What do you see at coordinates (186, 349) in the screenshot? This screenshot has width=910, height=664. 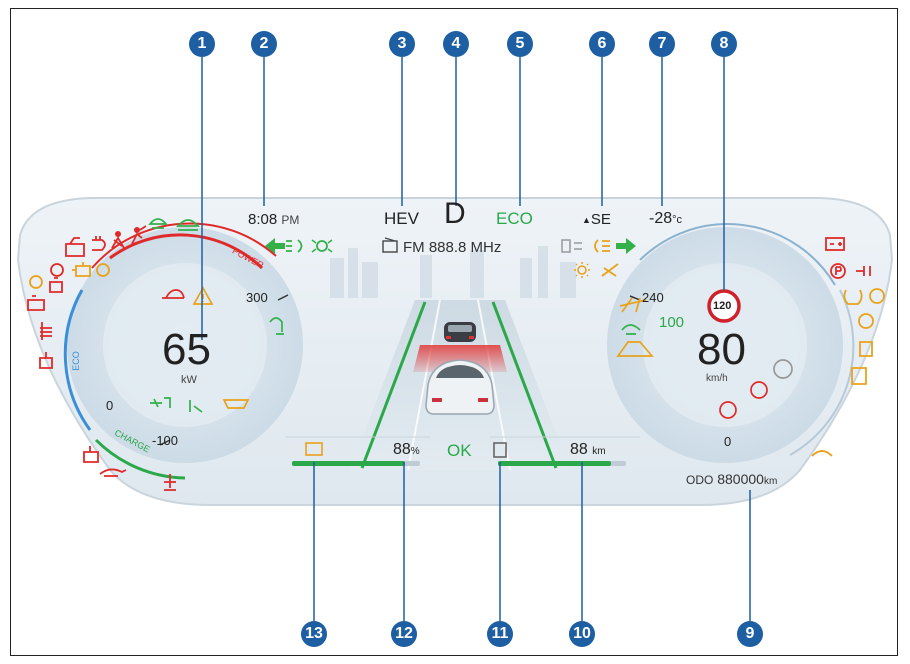 I see `power-value: 65` at bounding box center [186, 349].